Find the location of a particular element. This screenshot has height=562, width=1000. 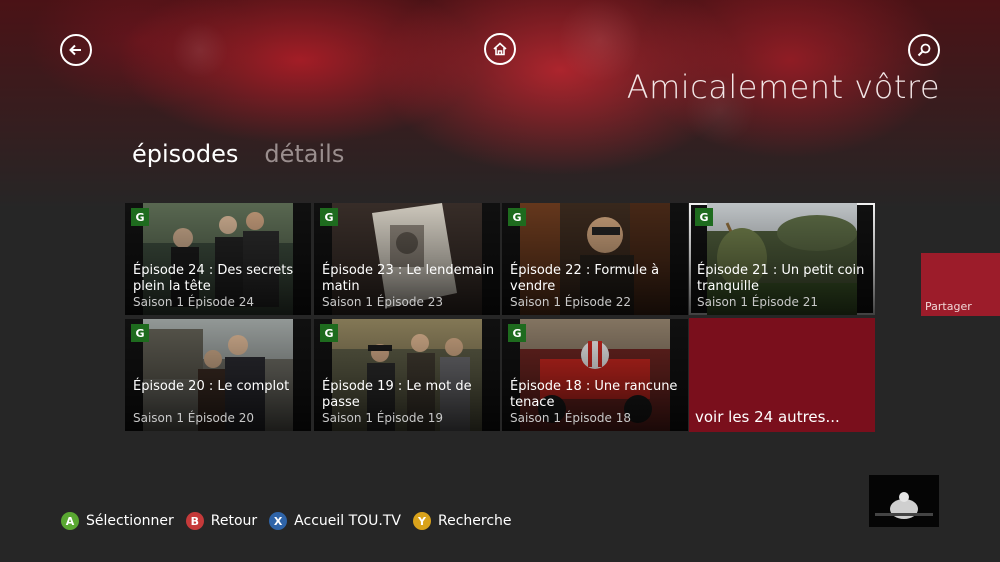

arrow-left-icon is located at coordinates (75, 50).